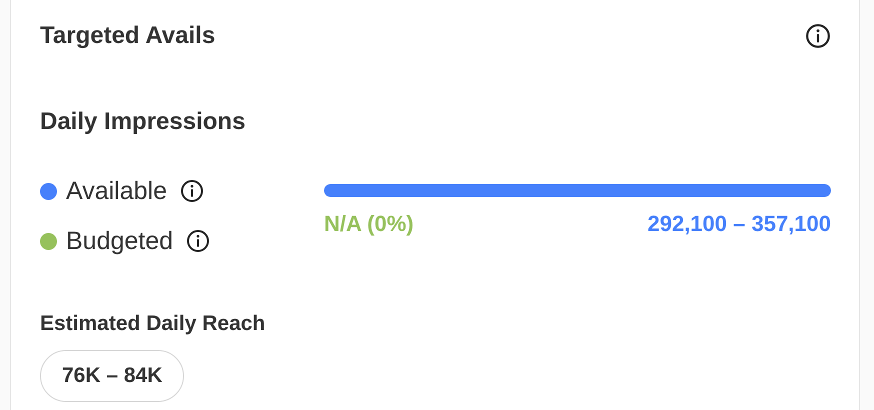 The width and height of the screenshot is (874, 410). I want to click on section-heading: Estimated Daily Reach, so click(153, 324).